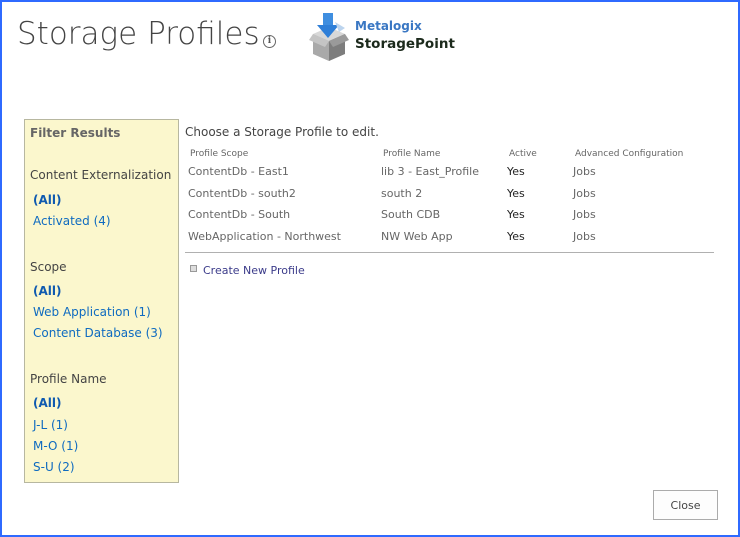 The width and height of the screenshot is (740, 537). I want to click on filter-heading-profile-name: Profile Name, so click(68, 379).